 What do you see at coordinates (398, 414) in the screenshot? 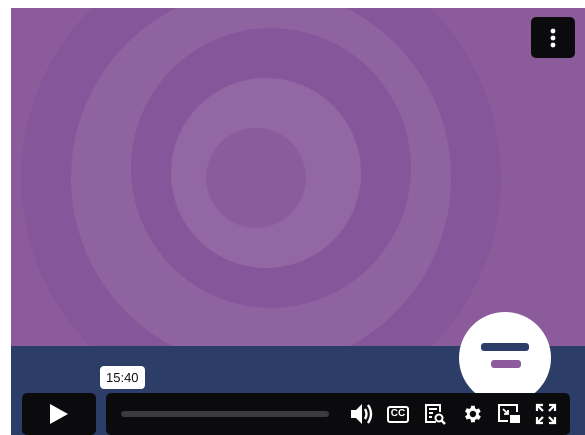
I see `captions-button: CC` at bounding box center [398, 414].